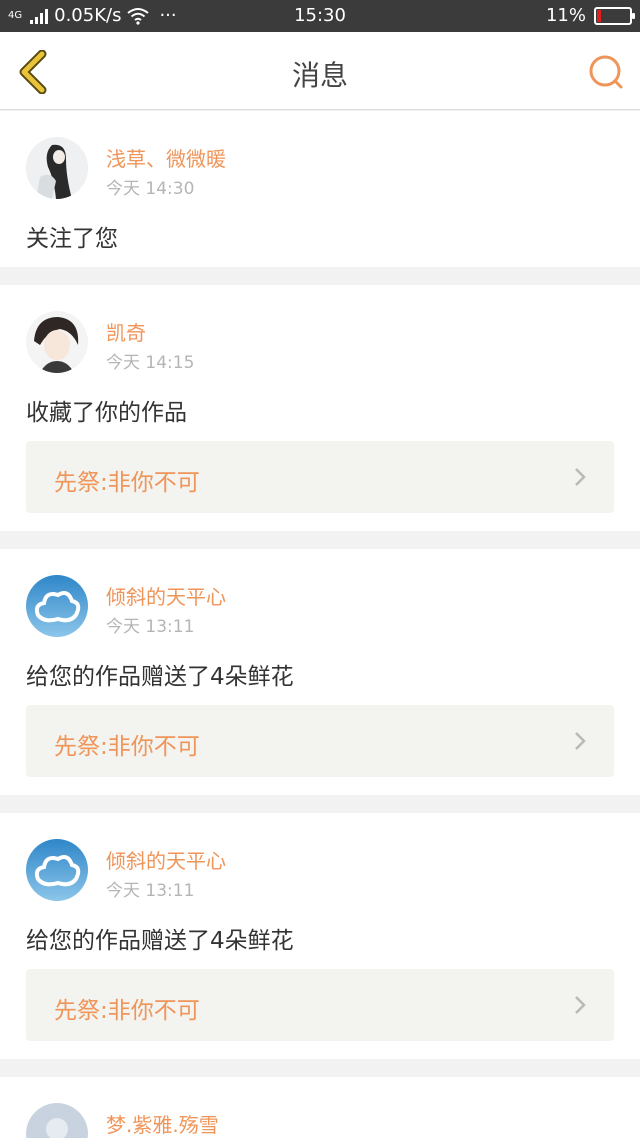  I want to click on message-card: 梦.紫雅.殇雪, so click(320, 1107).